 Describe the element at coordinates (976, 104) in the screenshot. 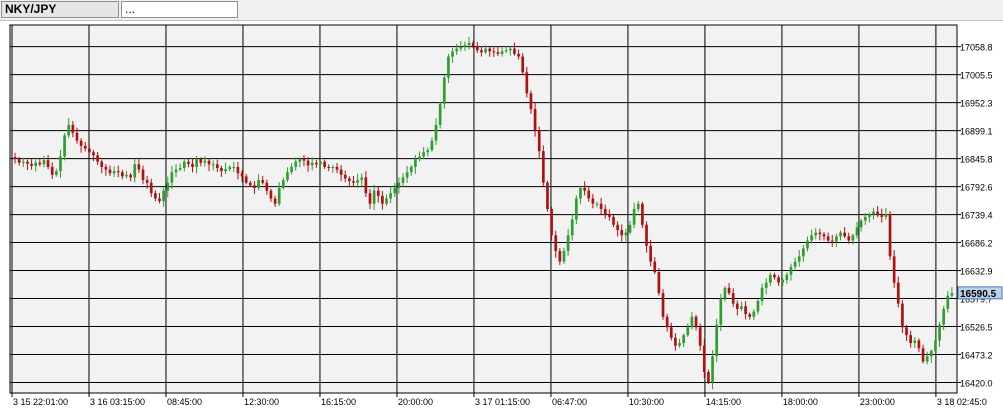

I see `y-tick-label: 16952.3` at that location.